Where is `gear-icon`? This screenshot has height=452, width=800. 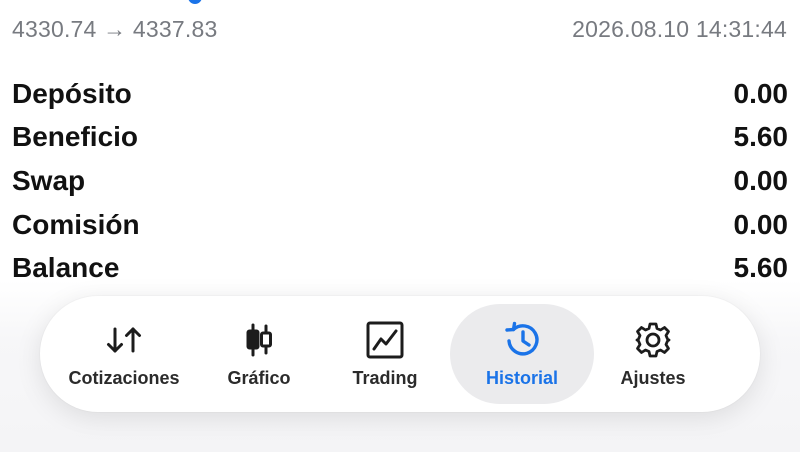
gear-icon is located at coordinates (653, 340).